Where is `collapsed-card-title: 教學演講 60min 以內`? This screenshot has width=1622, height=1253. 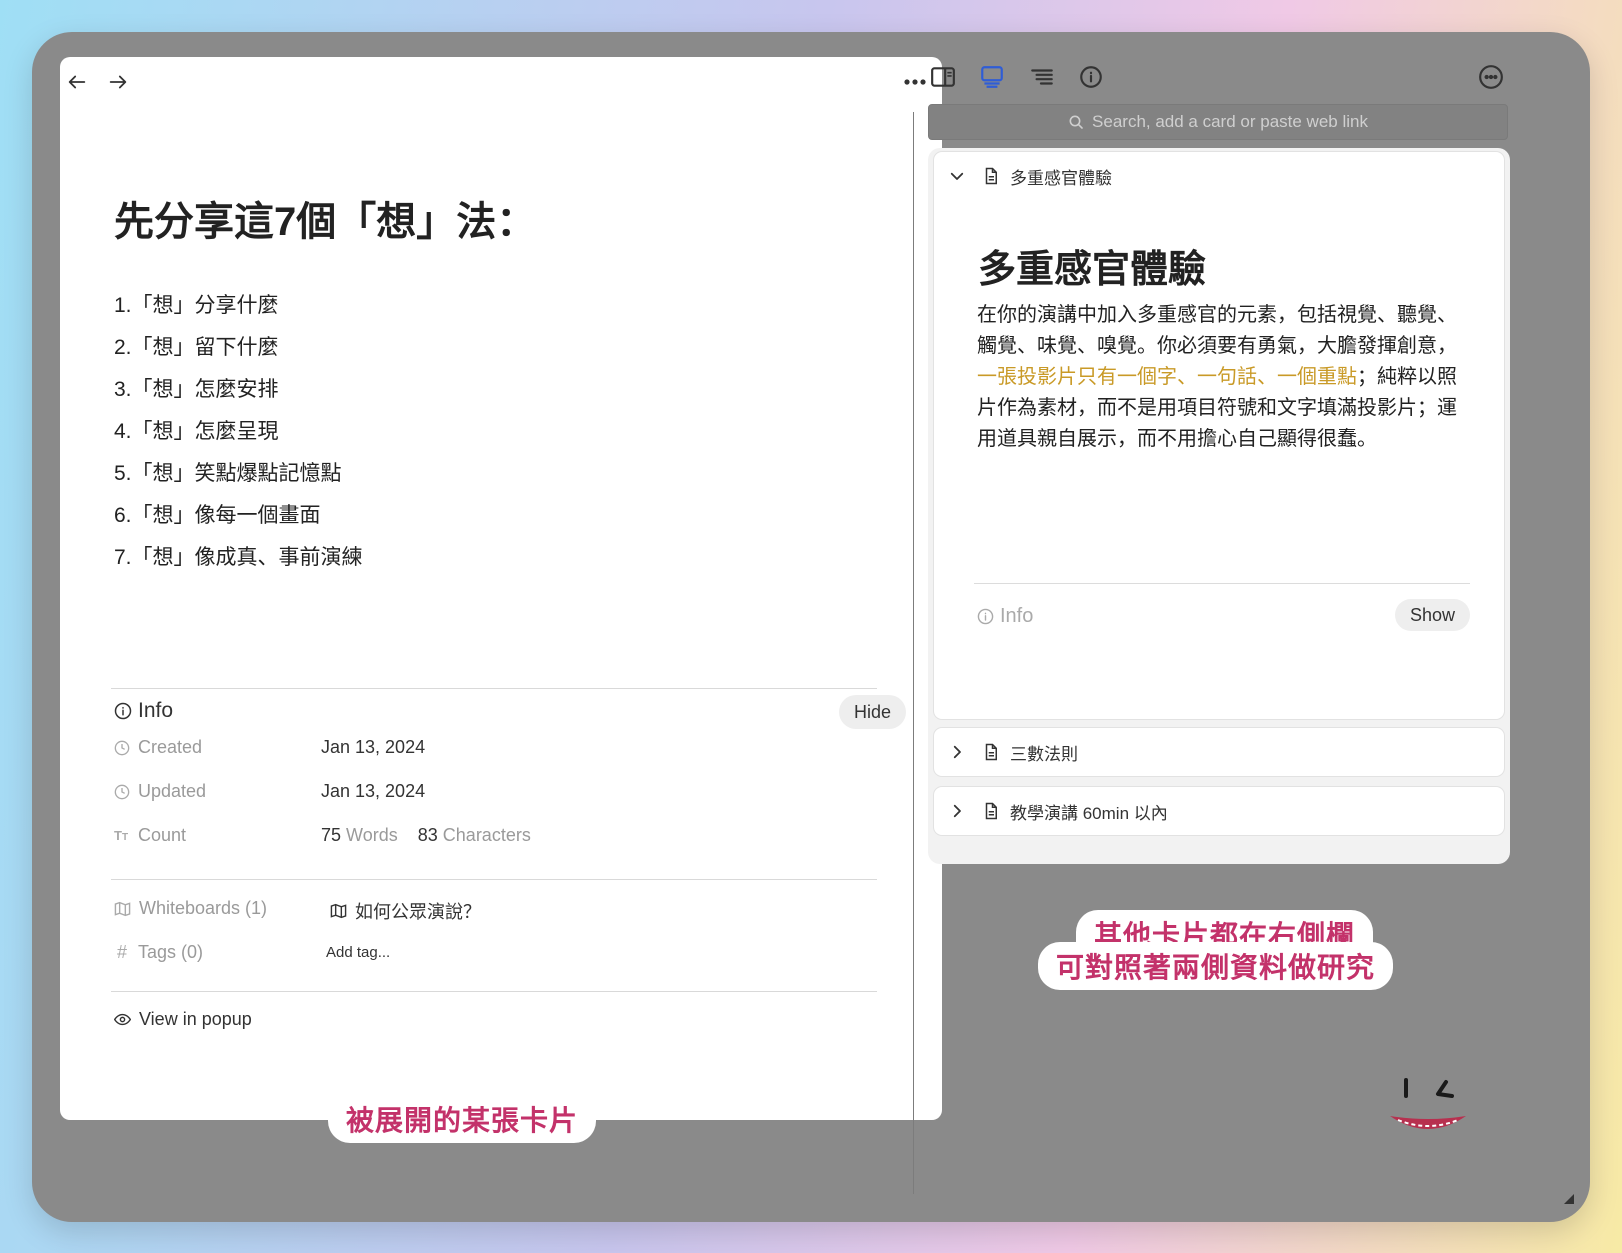
collapsed-card-title: 教學演講 60min 以內 is located at coordinates (1089, 813).